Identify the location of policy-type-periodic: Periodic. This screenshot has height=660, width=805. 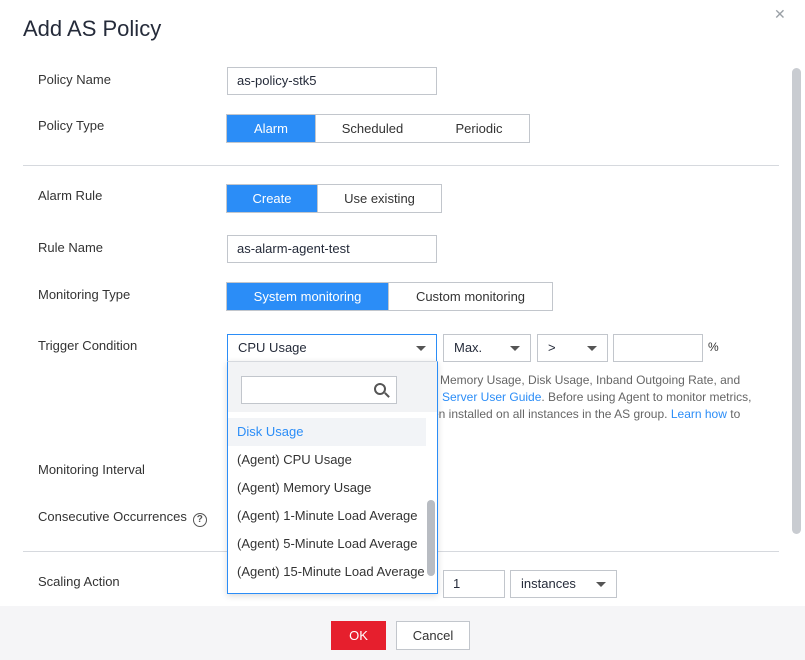
(479, 128).